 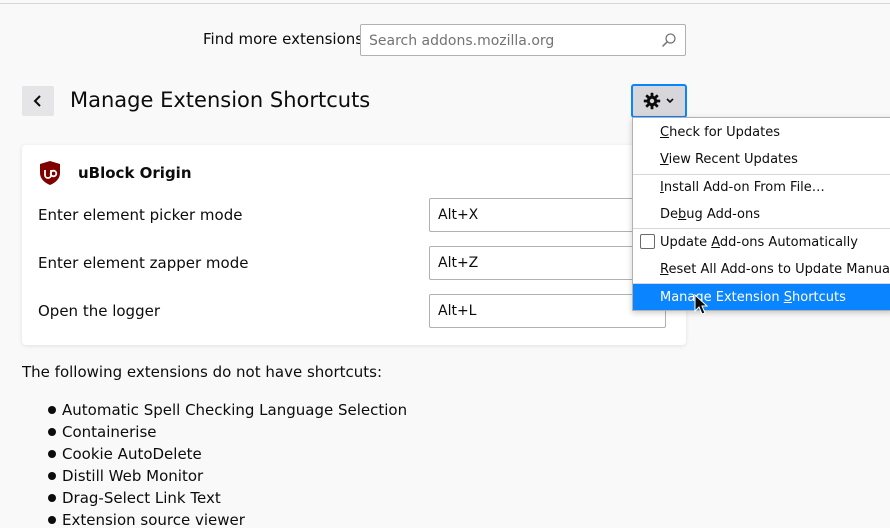 I want to click on label-text: hortcuts, so click(x=819, y=297).